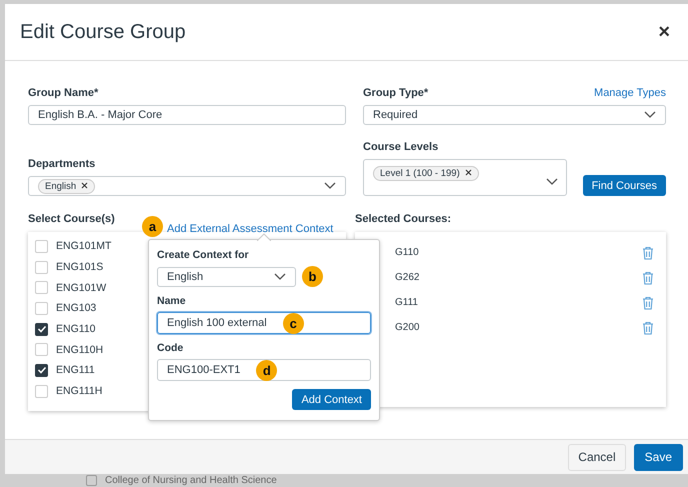 The height and width of the screenshot is (487, 688). I want to click on course-level-tag: Level 1 (100 - 199), so click(426, 173).